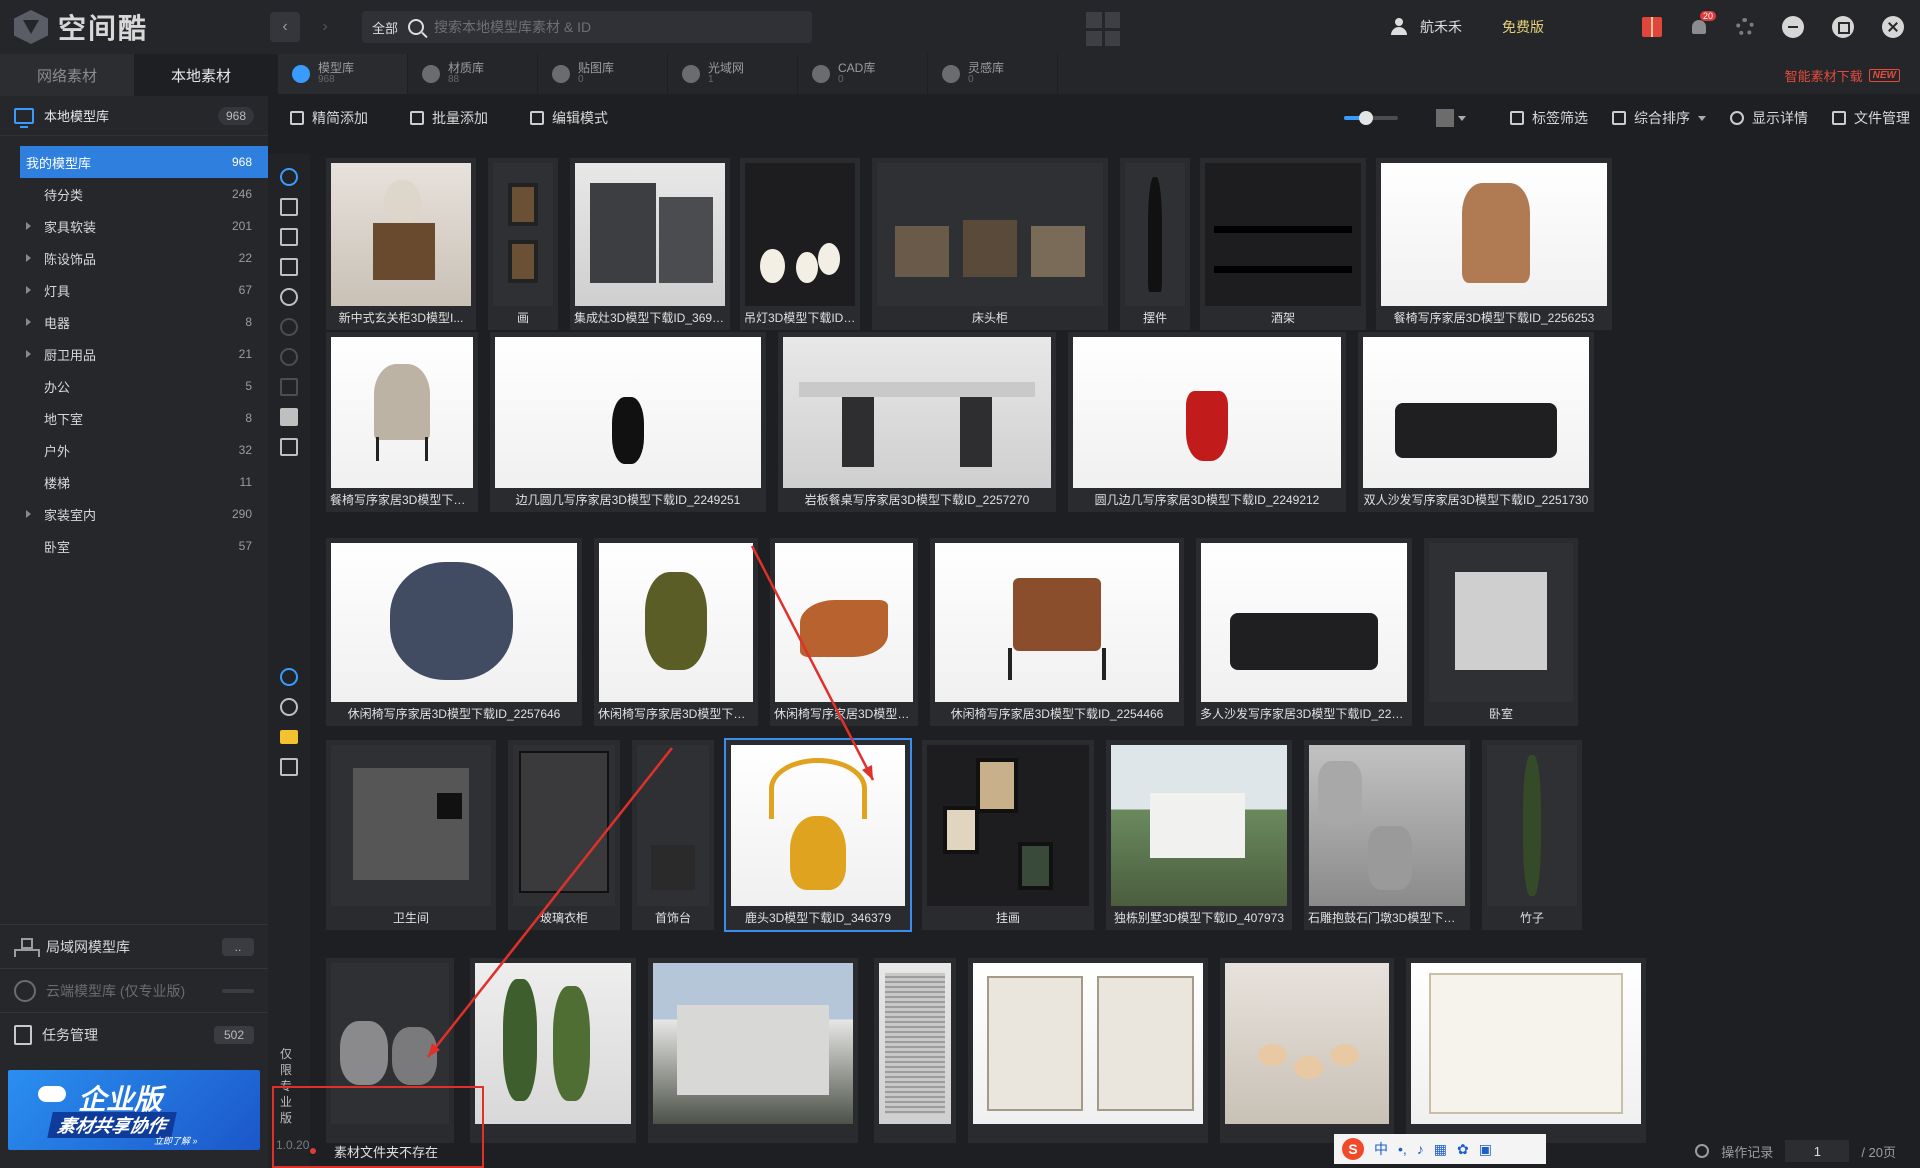 This screenshot has width=1920, height=1168. What do you see at coordinates (134, 1110) in the screenshot?
I see `enterprise-promo-banner: 企业版 素材共享协作 立即了解 »` at bounding box center [134, 1110].